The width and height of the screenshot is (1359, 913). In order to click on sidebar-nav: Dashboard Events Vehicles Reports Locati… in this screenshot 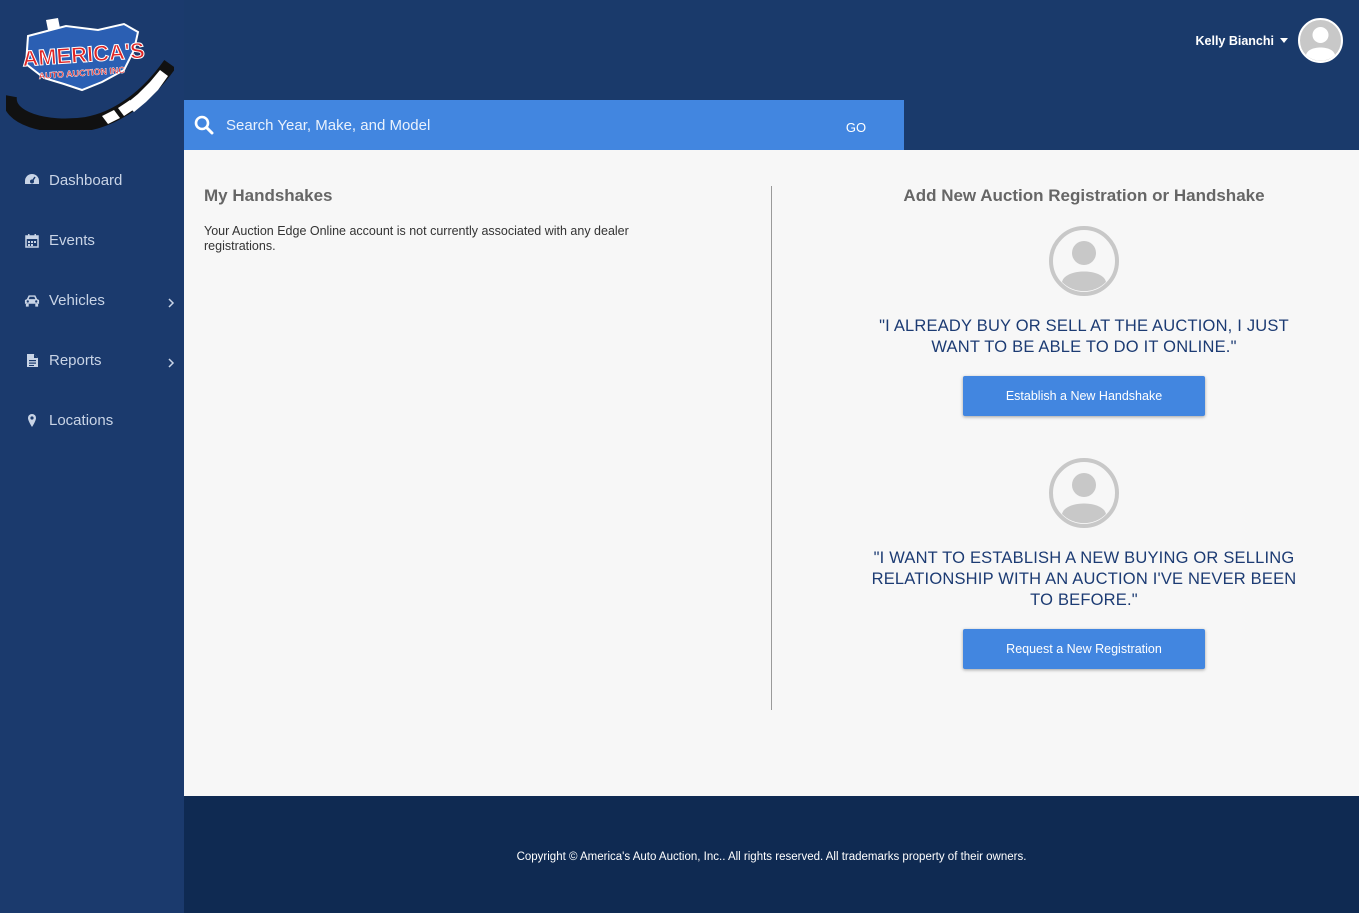, I will do `click(92, 300)`.